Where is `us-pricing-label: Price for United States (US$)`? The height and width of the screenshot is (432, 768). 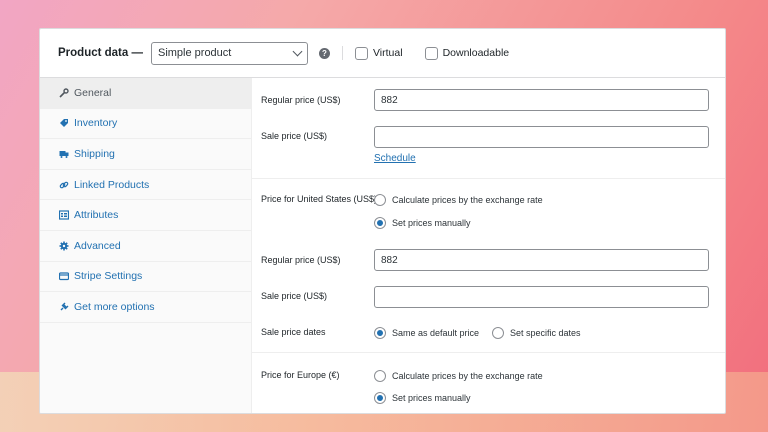 us-pricing-label: Price for United States (US$) is located at coordinates (319, 199).